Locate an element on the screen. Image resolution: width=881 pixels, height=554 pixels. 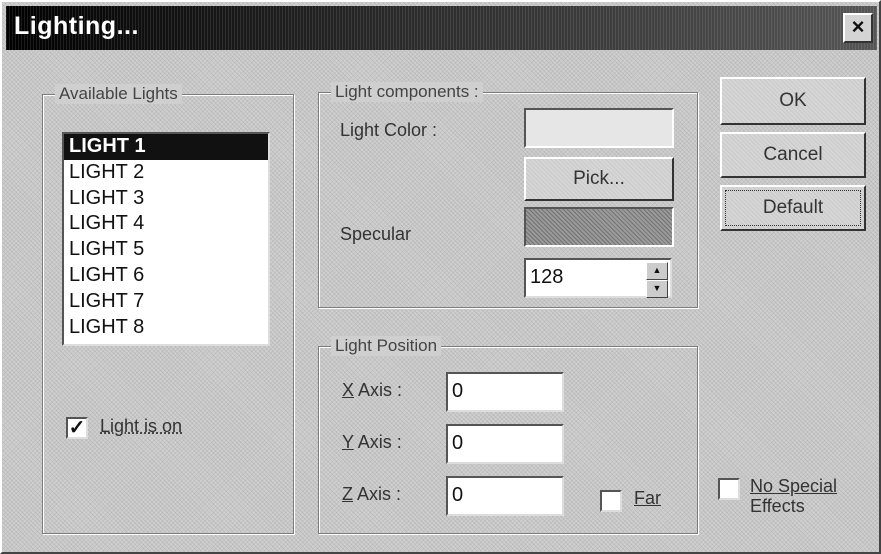
y-axis-label: Y Axis : is located at coordinates (372, 442).